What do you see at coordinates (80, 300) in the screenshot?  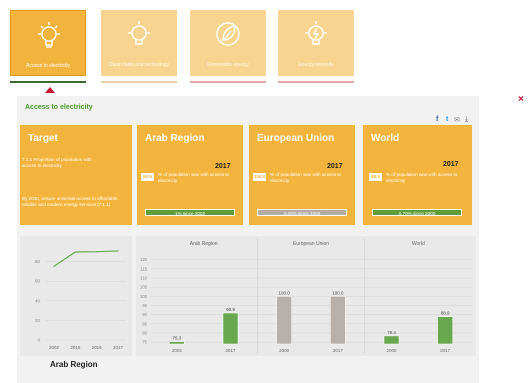 I see `line-chart: 0 20 40 60 80 2002 2015 2016 2017` at bounding box center [80, 300].